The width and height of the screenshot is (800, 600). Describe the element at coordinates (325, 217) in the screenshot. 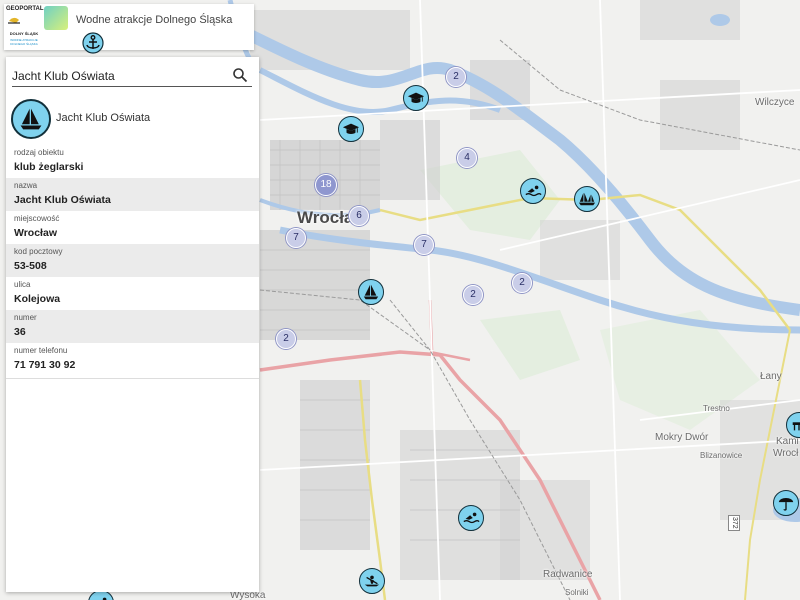

I see `city-label: Wrocła` at that location.